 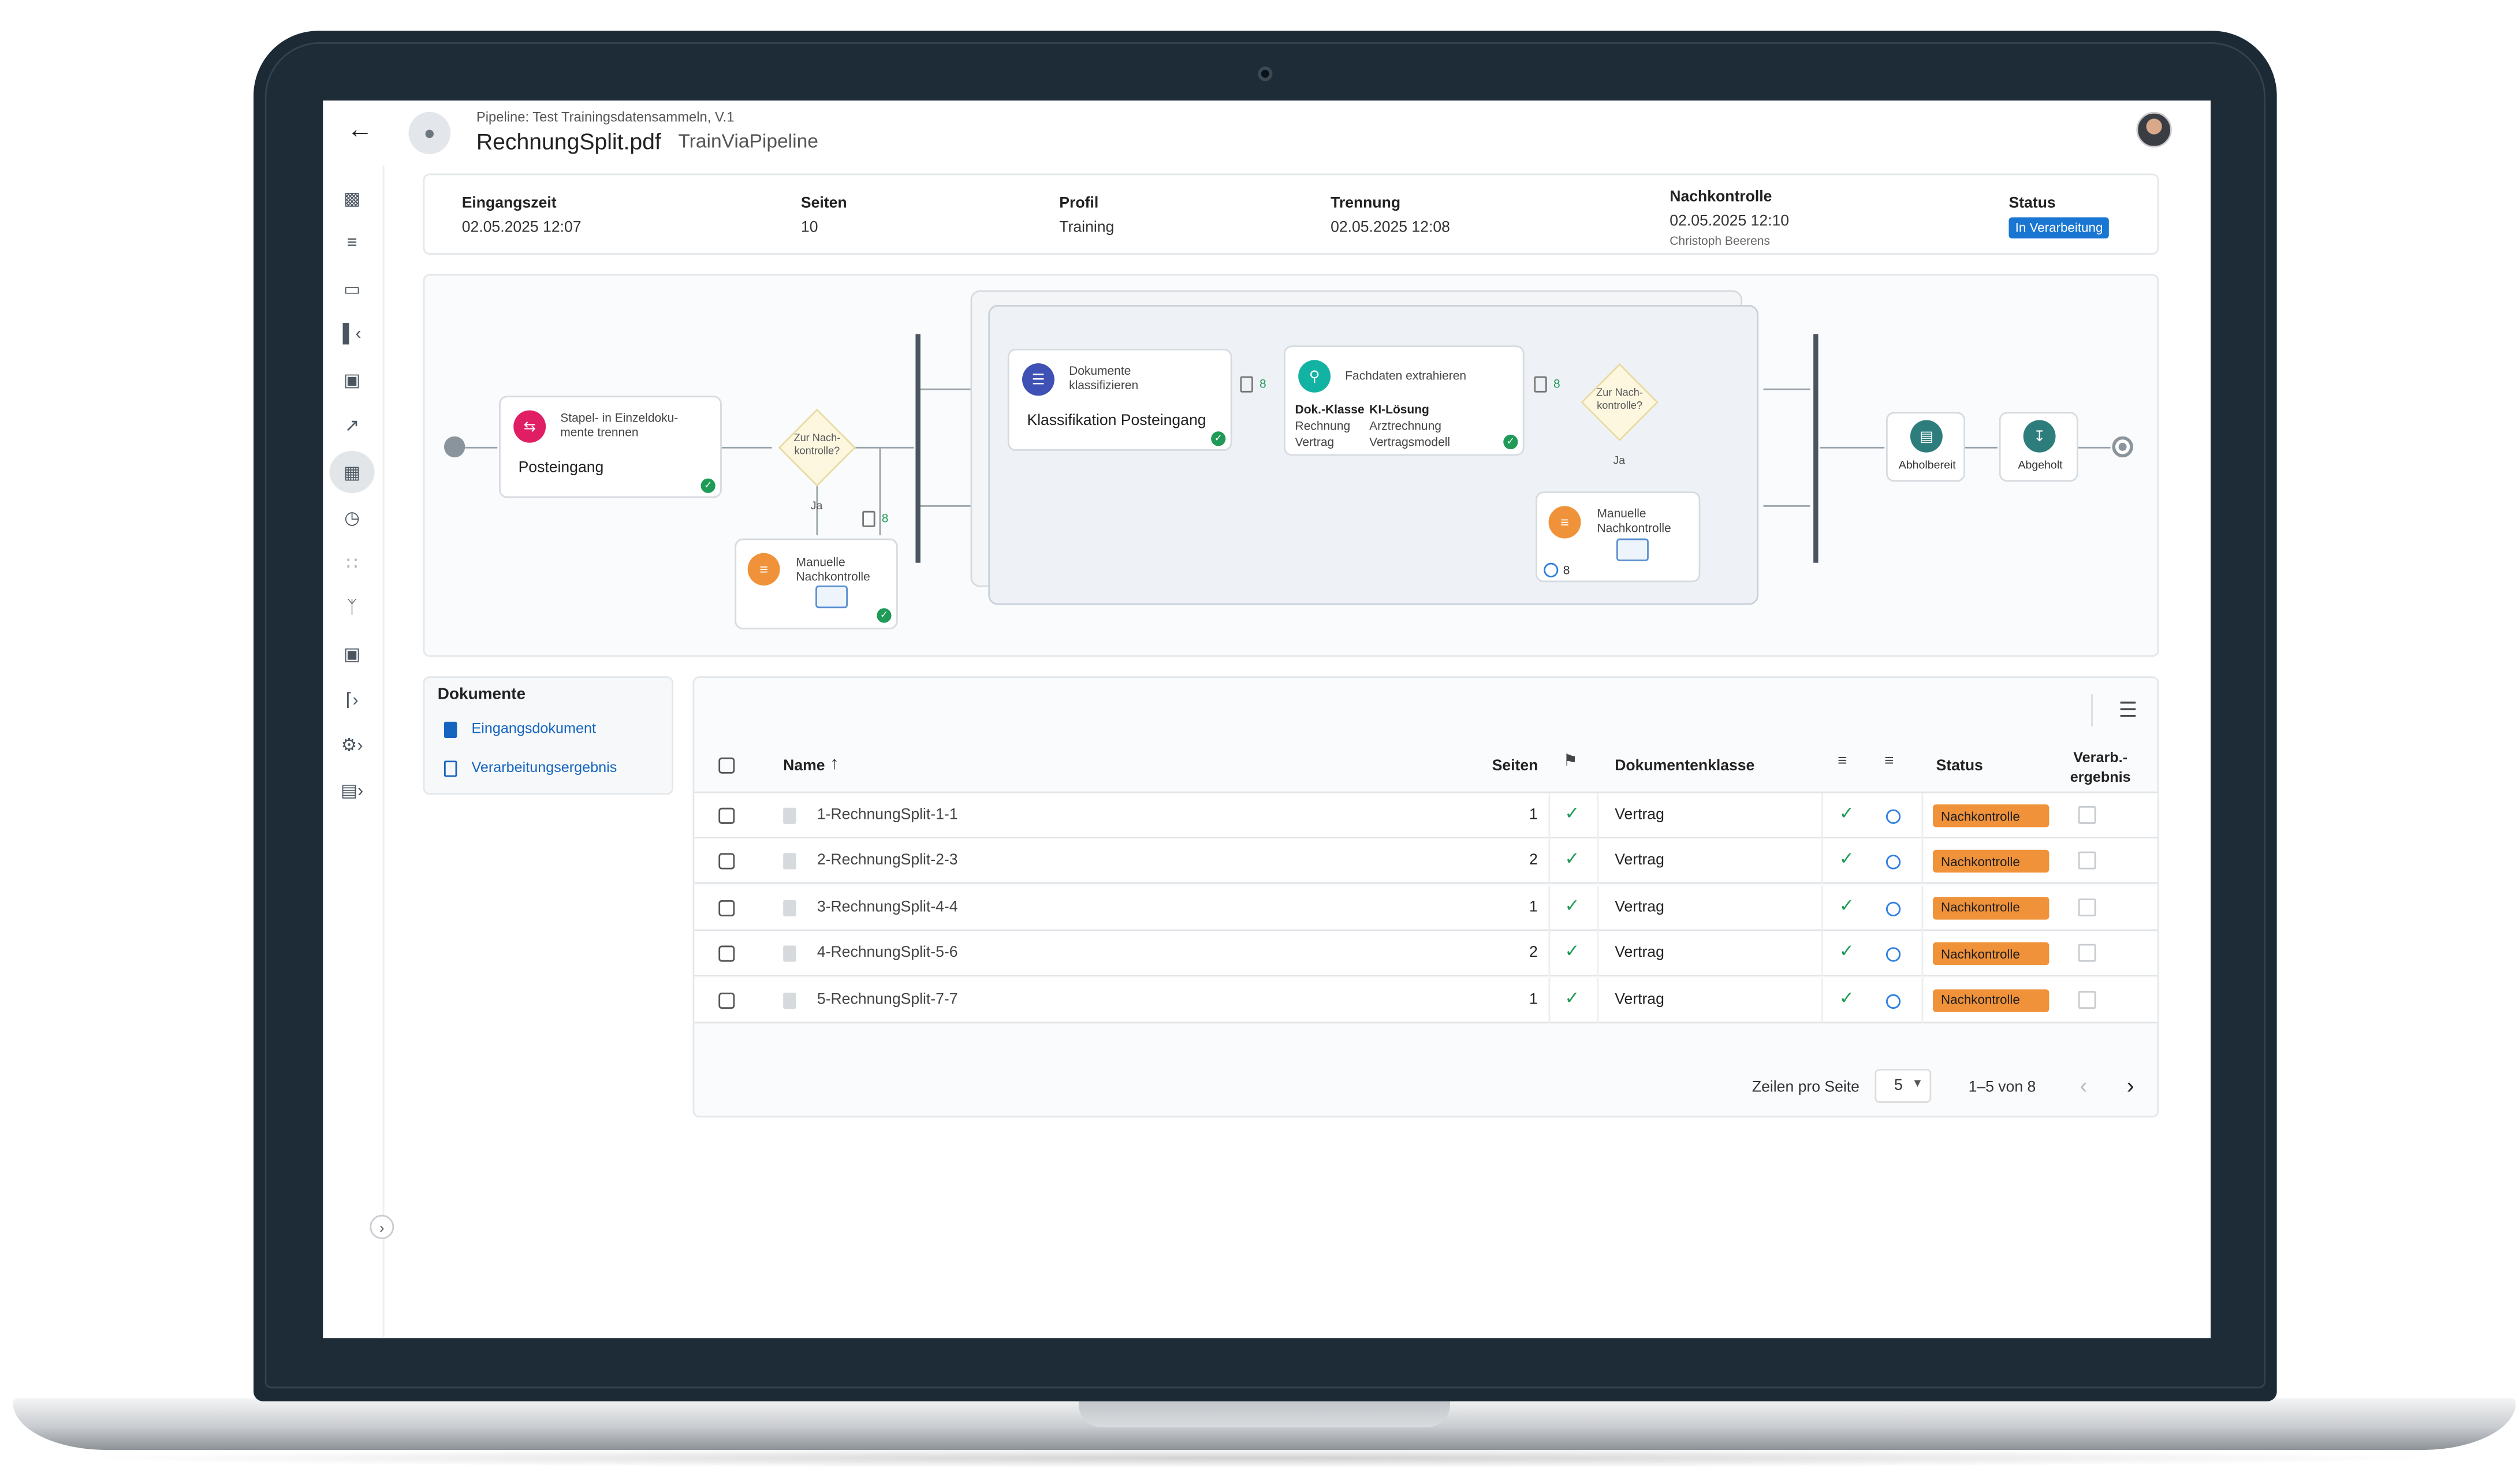 I want to click on toolbox-icon: ▣, so click(x=352, y=653).